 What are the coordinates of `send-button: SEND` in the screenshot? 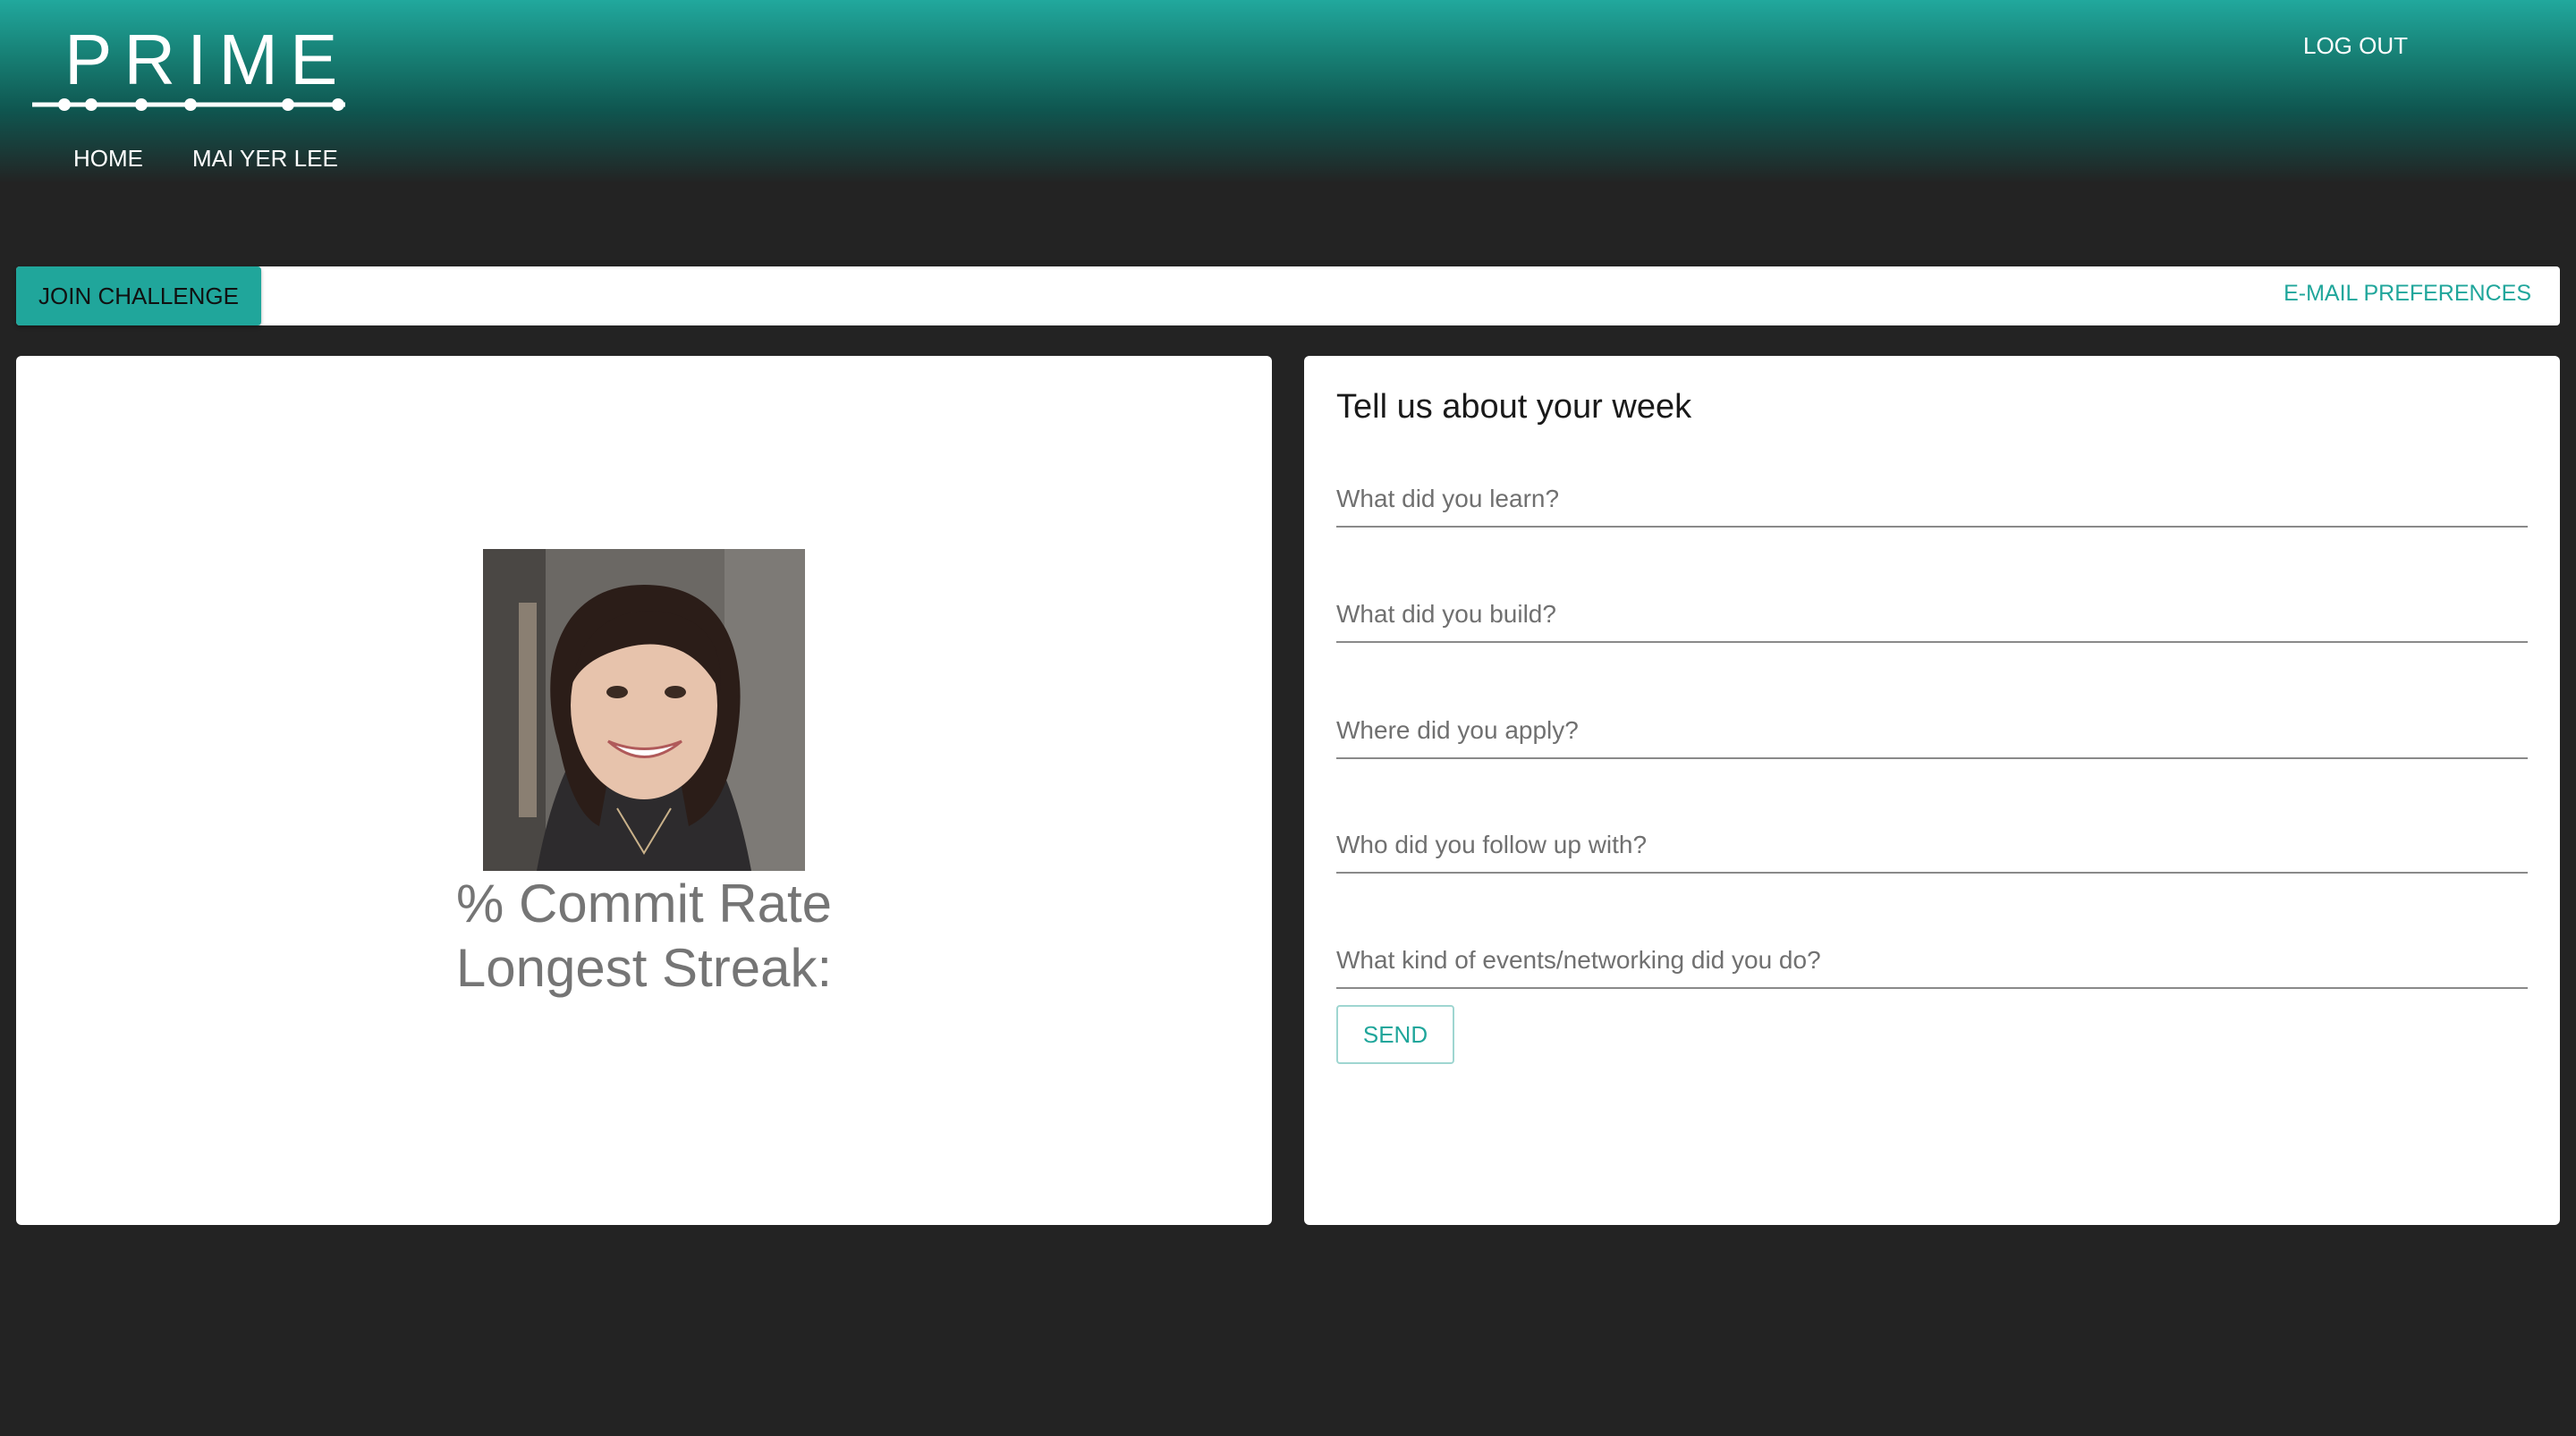 It's located at (1395, 1034).